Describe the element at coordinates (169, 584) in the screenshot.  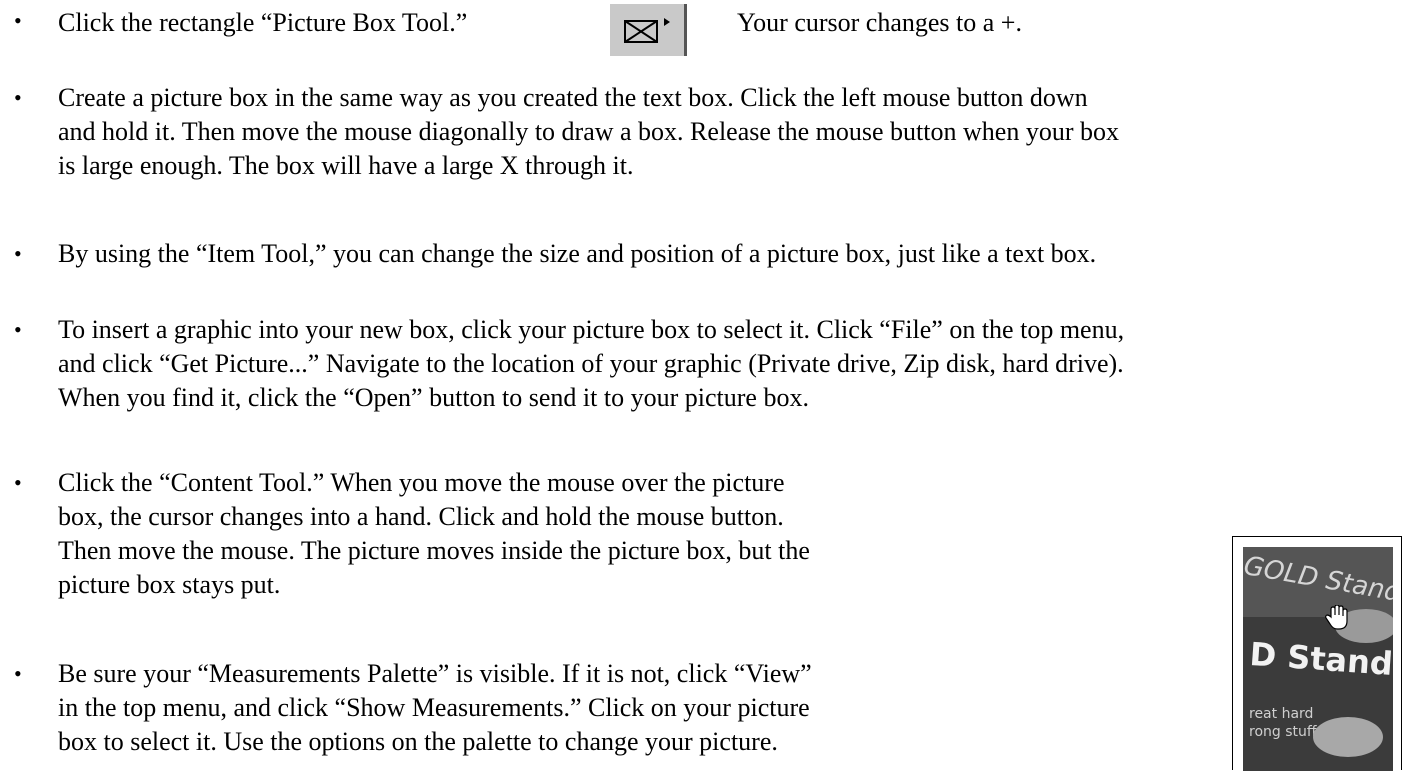
I see `text-line: picture box stays put.` at that location.